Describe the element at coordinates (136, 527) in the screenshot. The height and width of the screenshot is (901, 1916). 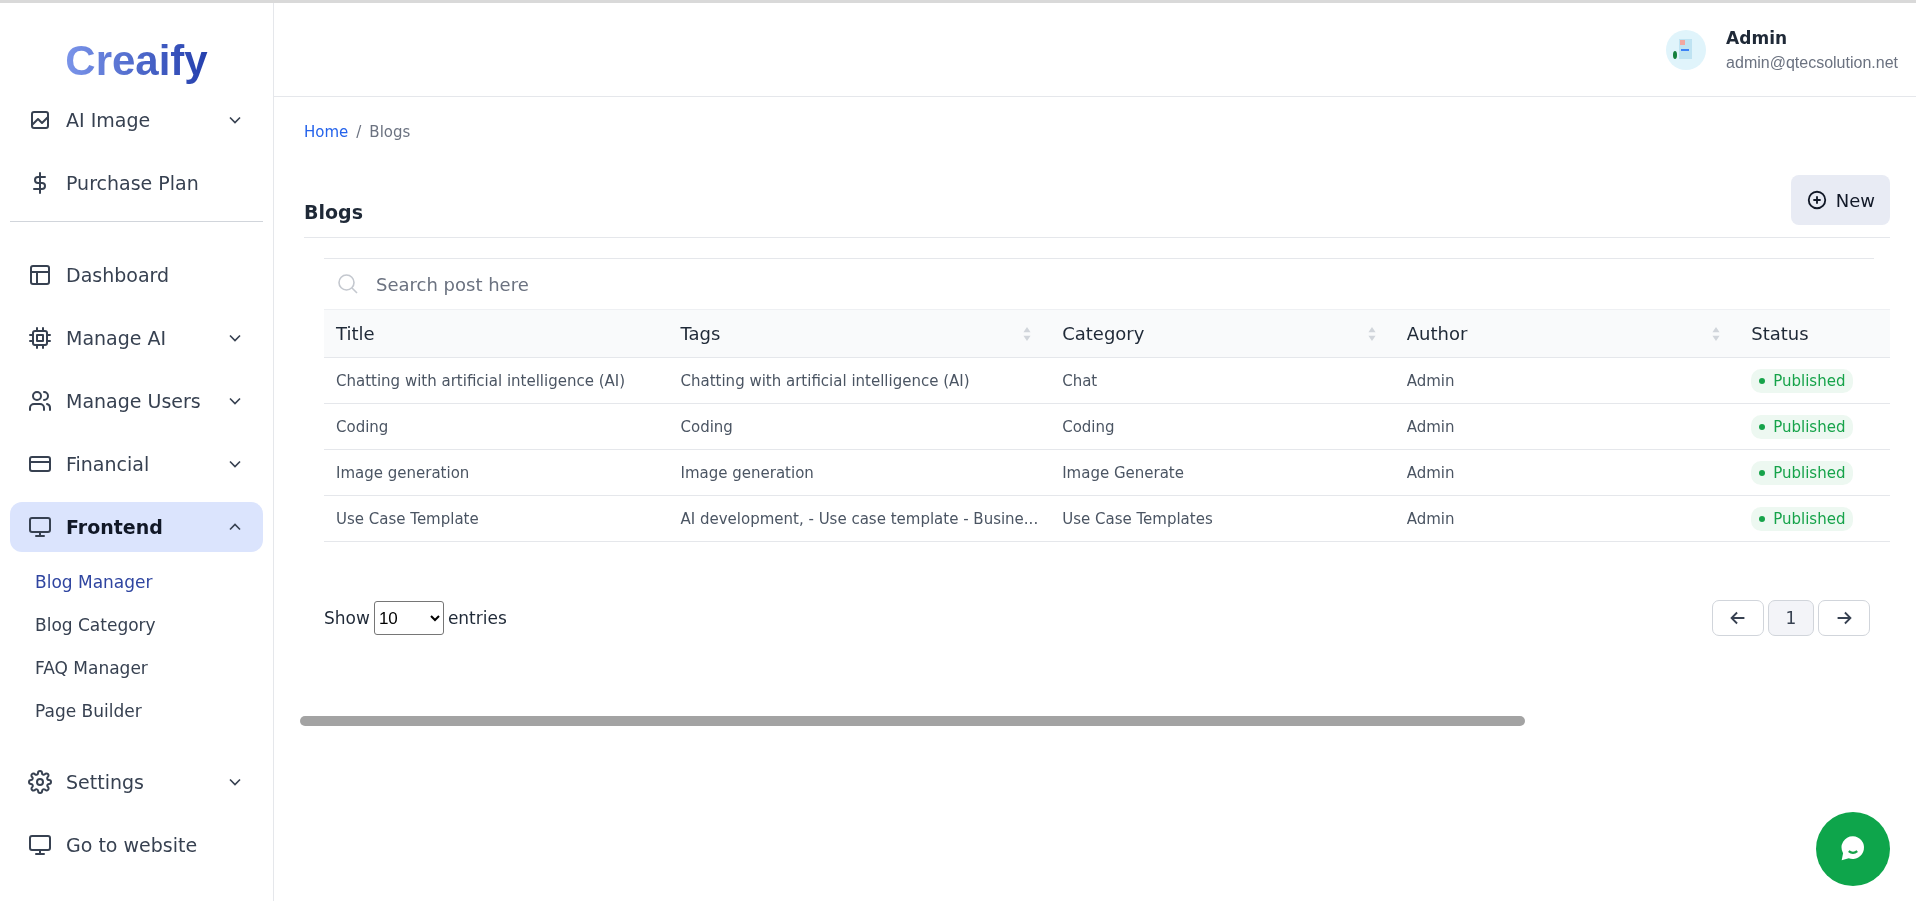
I see `nav-item: Frontend` at that location.